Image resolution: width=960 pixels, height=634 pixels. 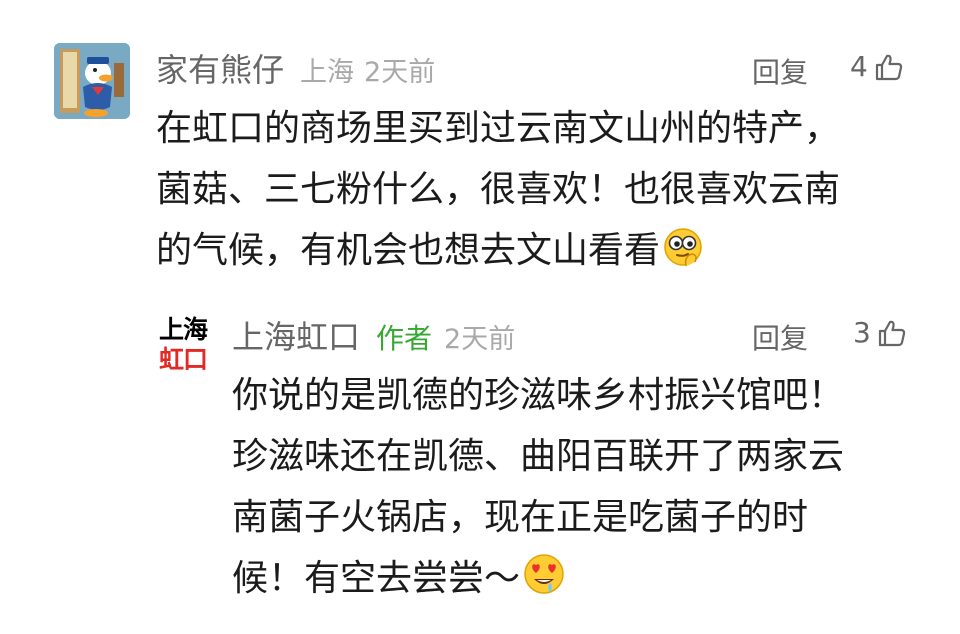 I want to click on like-button: 4, so click(x=877, y=66).